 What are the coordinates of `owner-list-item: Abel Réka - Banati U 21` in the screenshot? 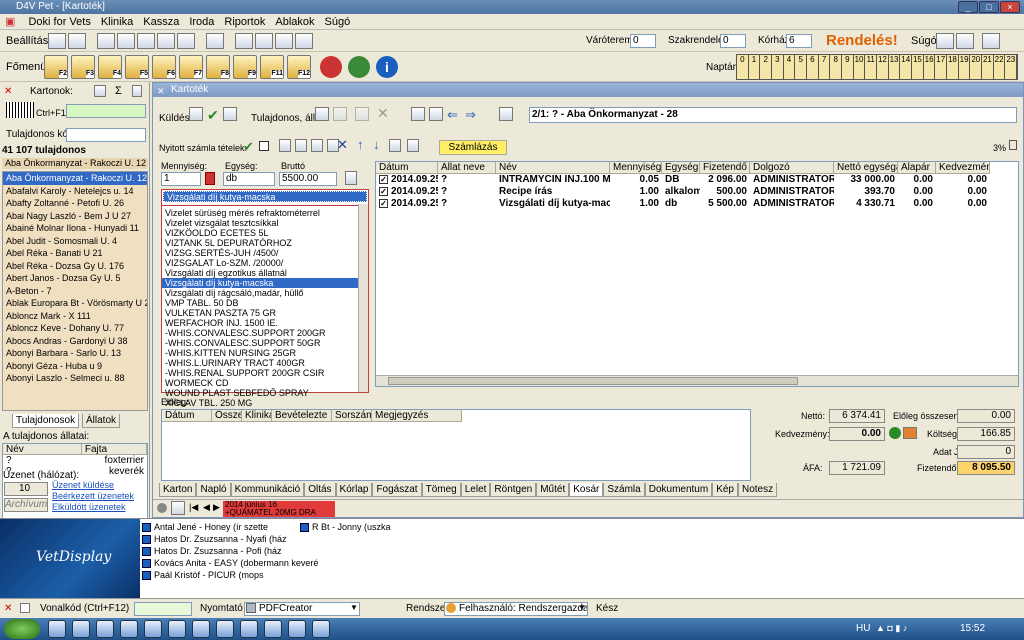 It's located at (75, 253).